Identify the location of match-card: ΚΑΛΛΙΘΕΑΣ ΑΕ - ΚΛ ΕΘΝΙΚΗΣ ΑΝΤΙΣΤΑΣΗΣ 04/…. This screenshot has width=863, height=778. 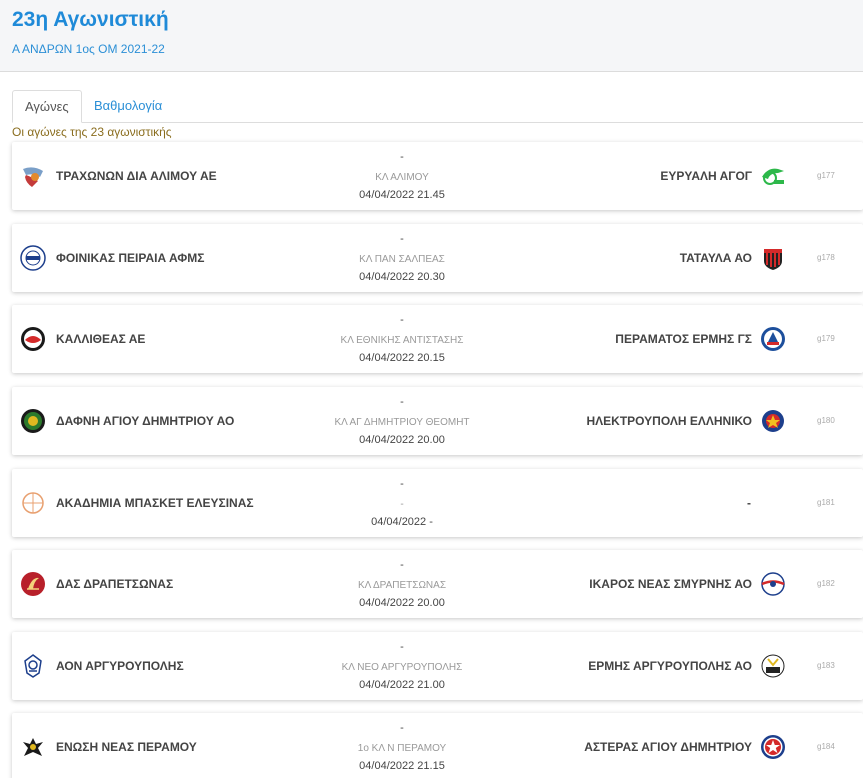
(437, 339).